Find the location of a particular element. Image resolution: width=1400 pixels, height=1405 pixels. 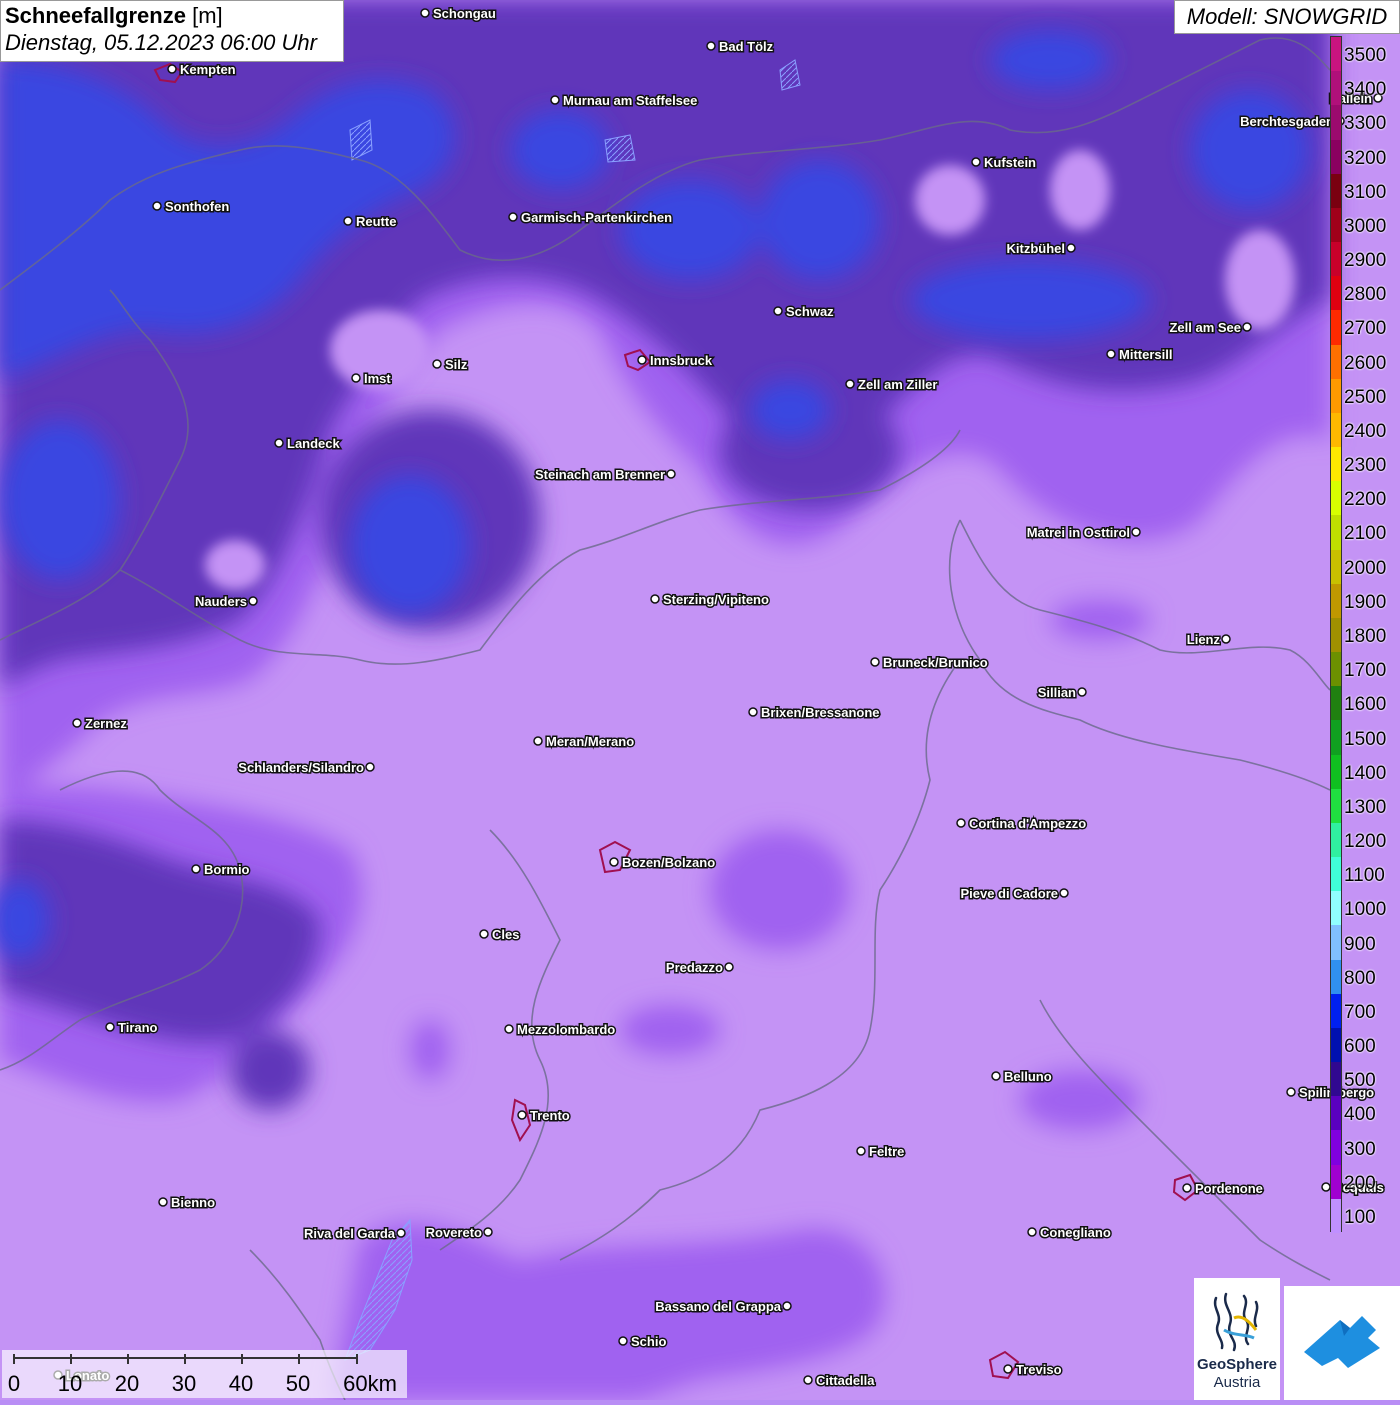

legend-label: 2900 is located at coordinates (1365, 261).